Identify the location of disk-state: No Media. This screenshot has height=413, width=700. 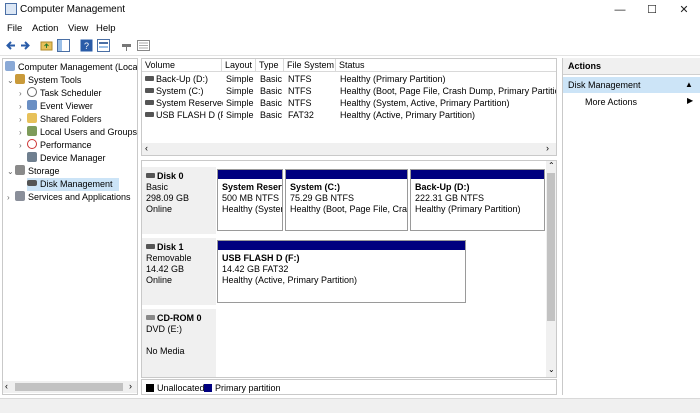
(165, 351).